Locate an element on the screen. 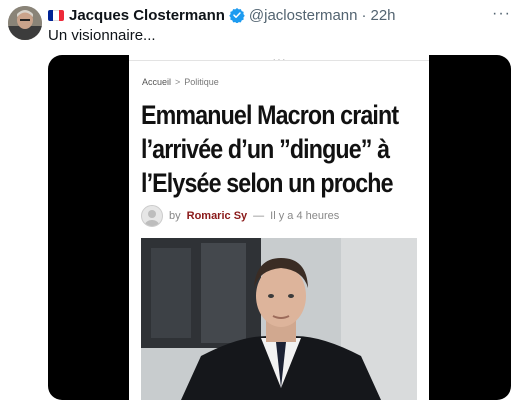 The image size is (519, 407). breadcrumb: Accueil > Politique is located at coordinates (180, 82).